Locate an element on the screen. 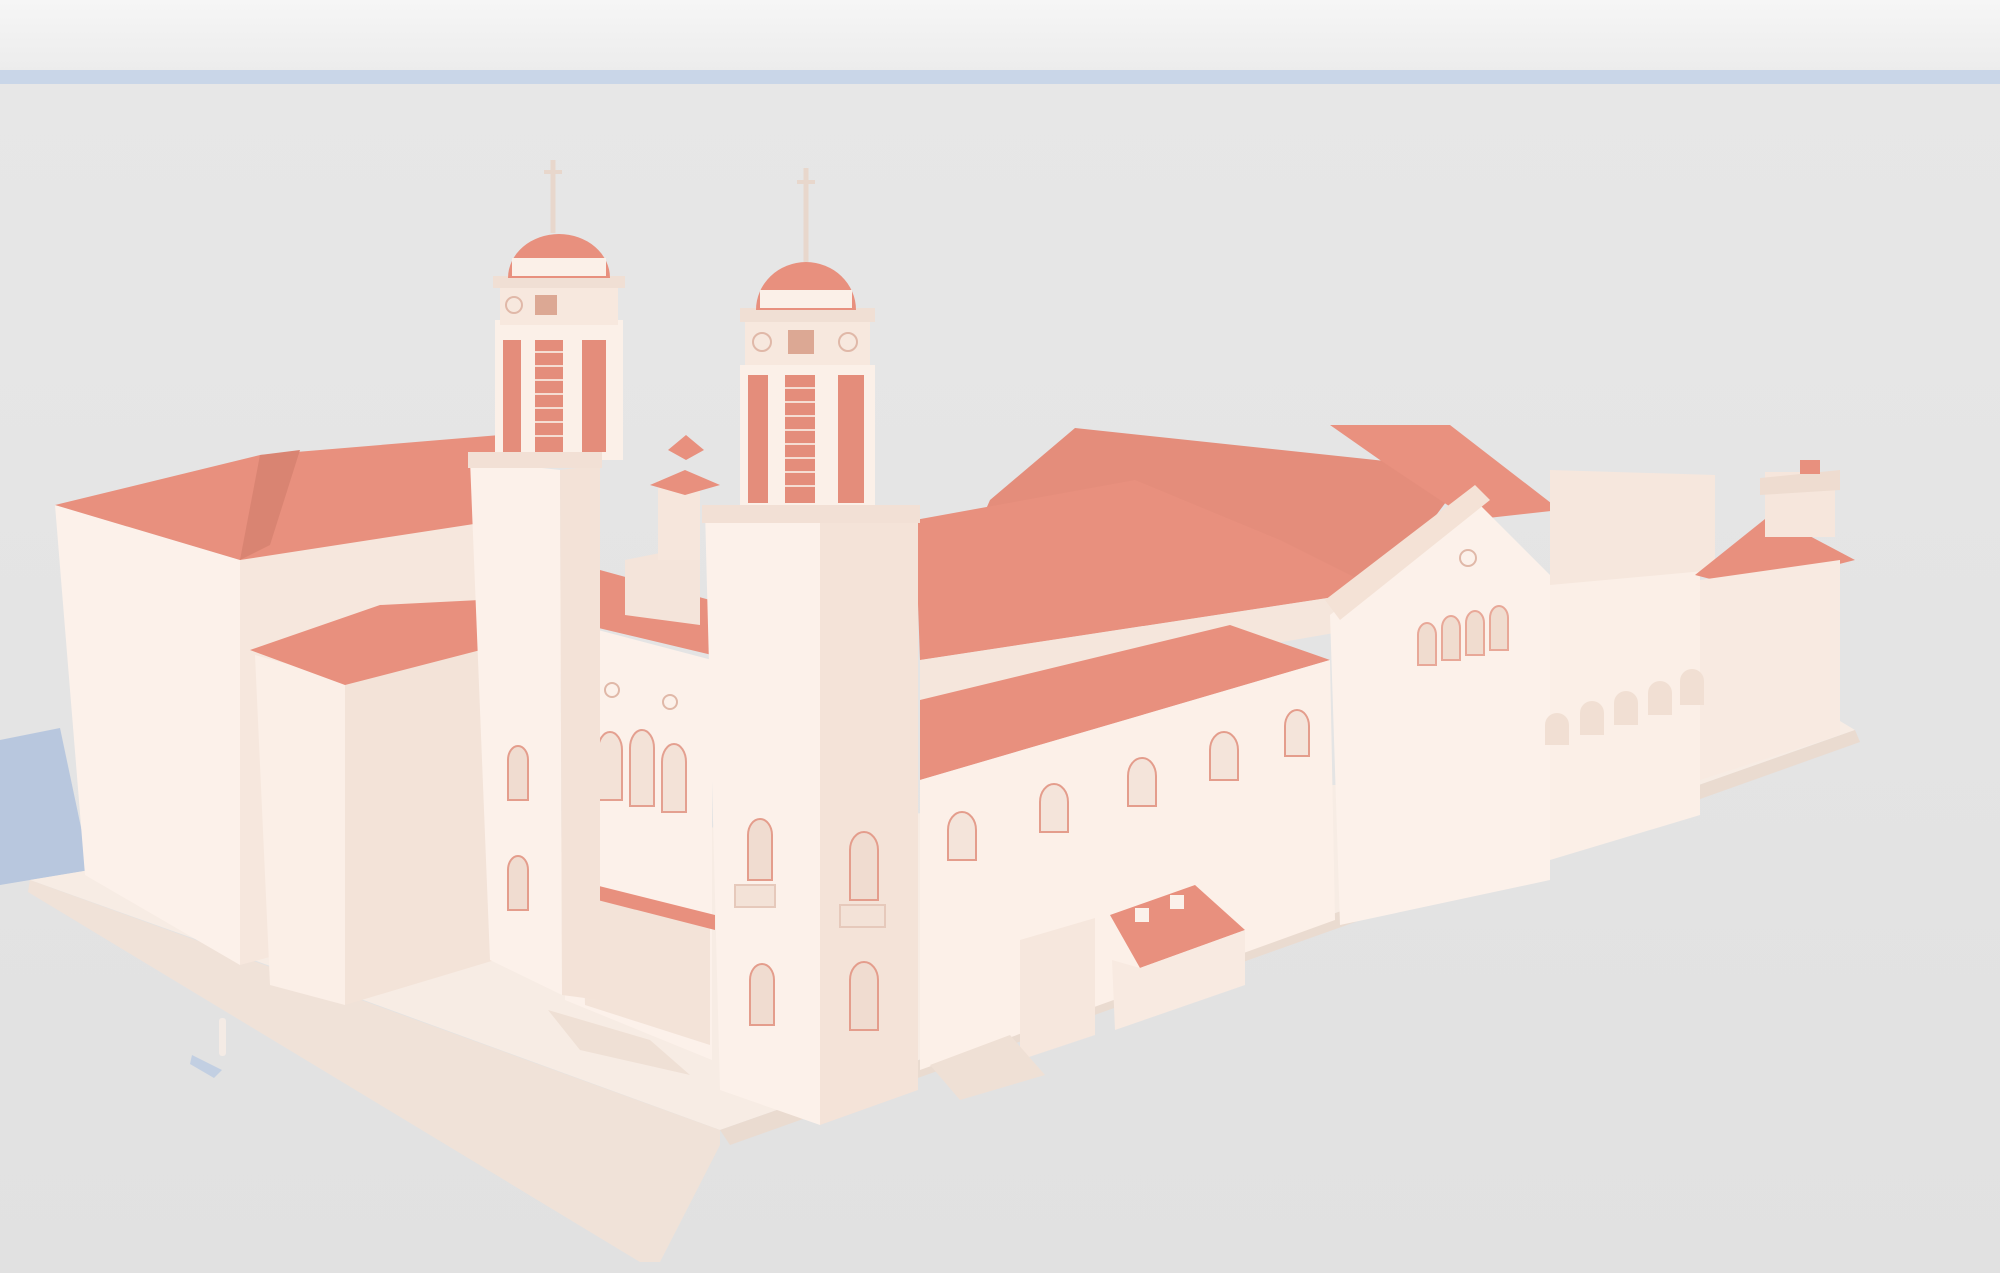 This screenshot has width=2000, height=1273. left-tower-clock-stage is located at coordinates (559, 305).